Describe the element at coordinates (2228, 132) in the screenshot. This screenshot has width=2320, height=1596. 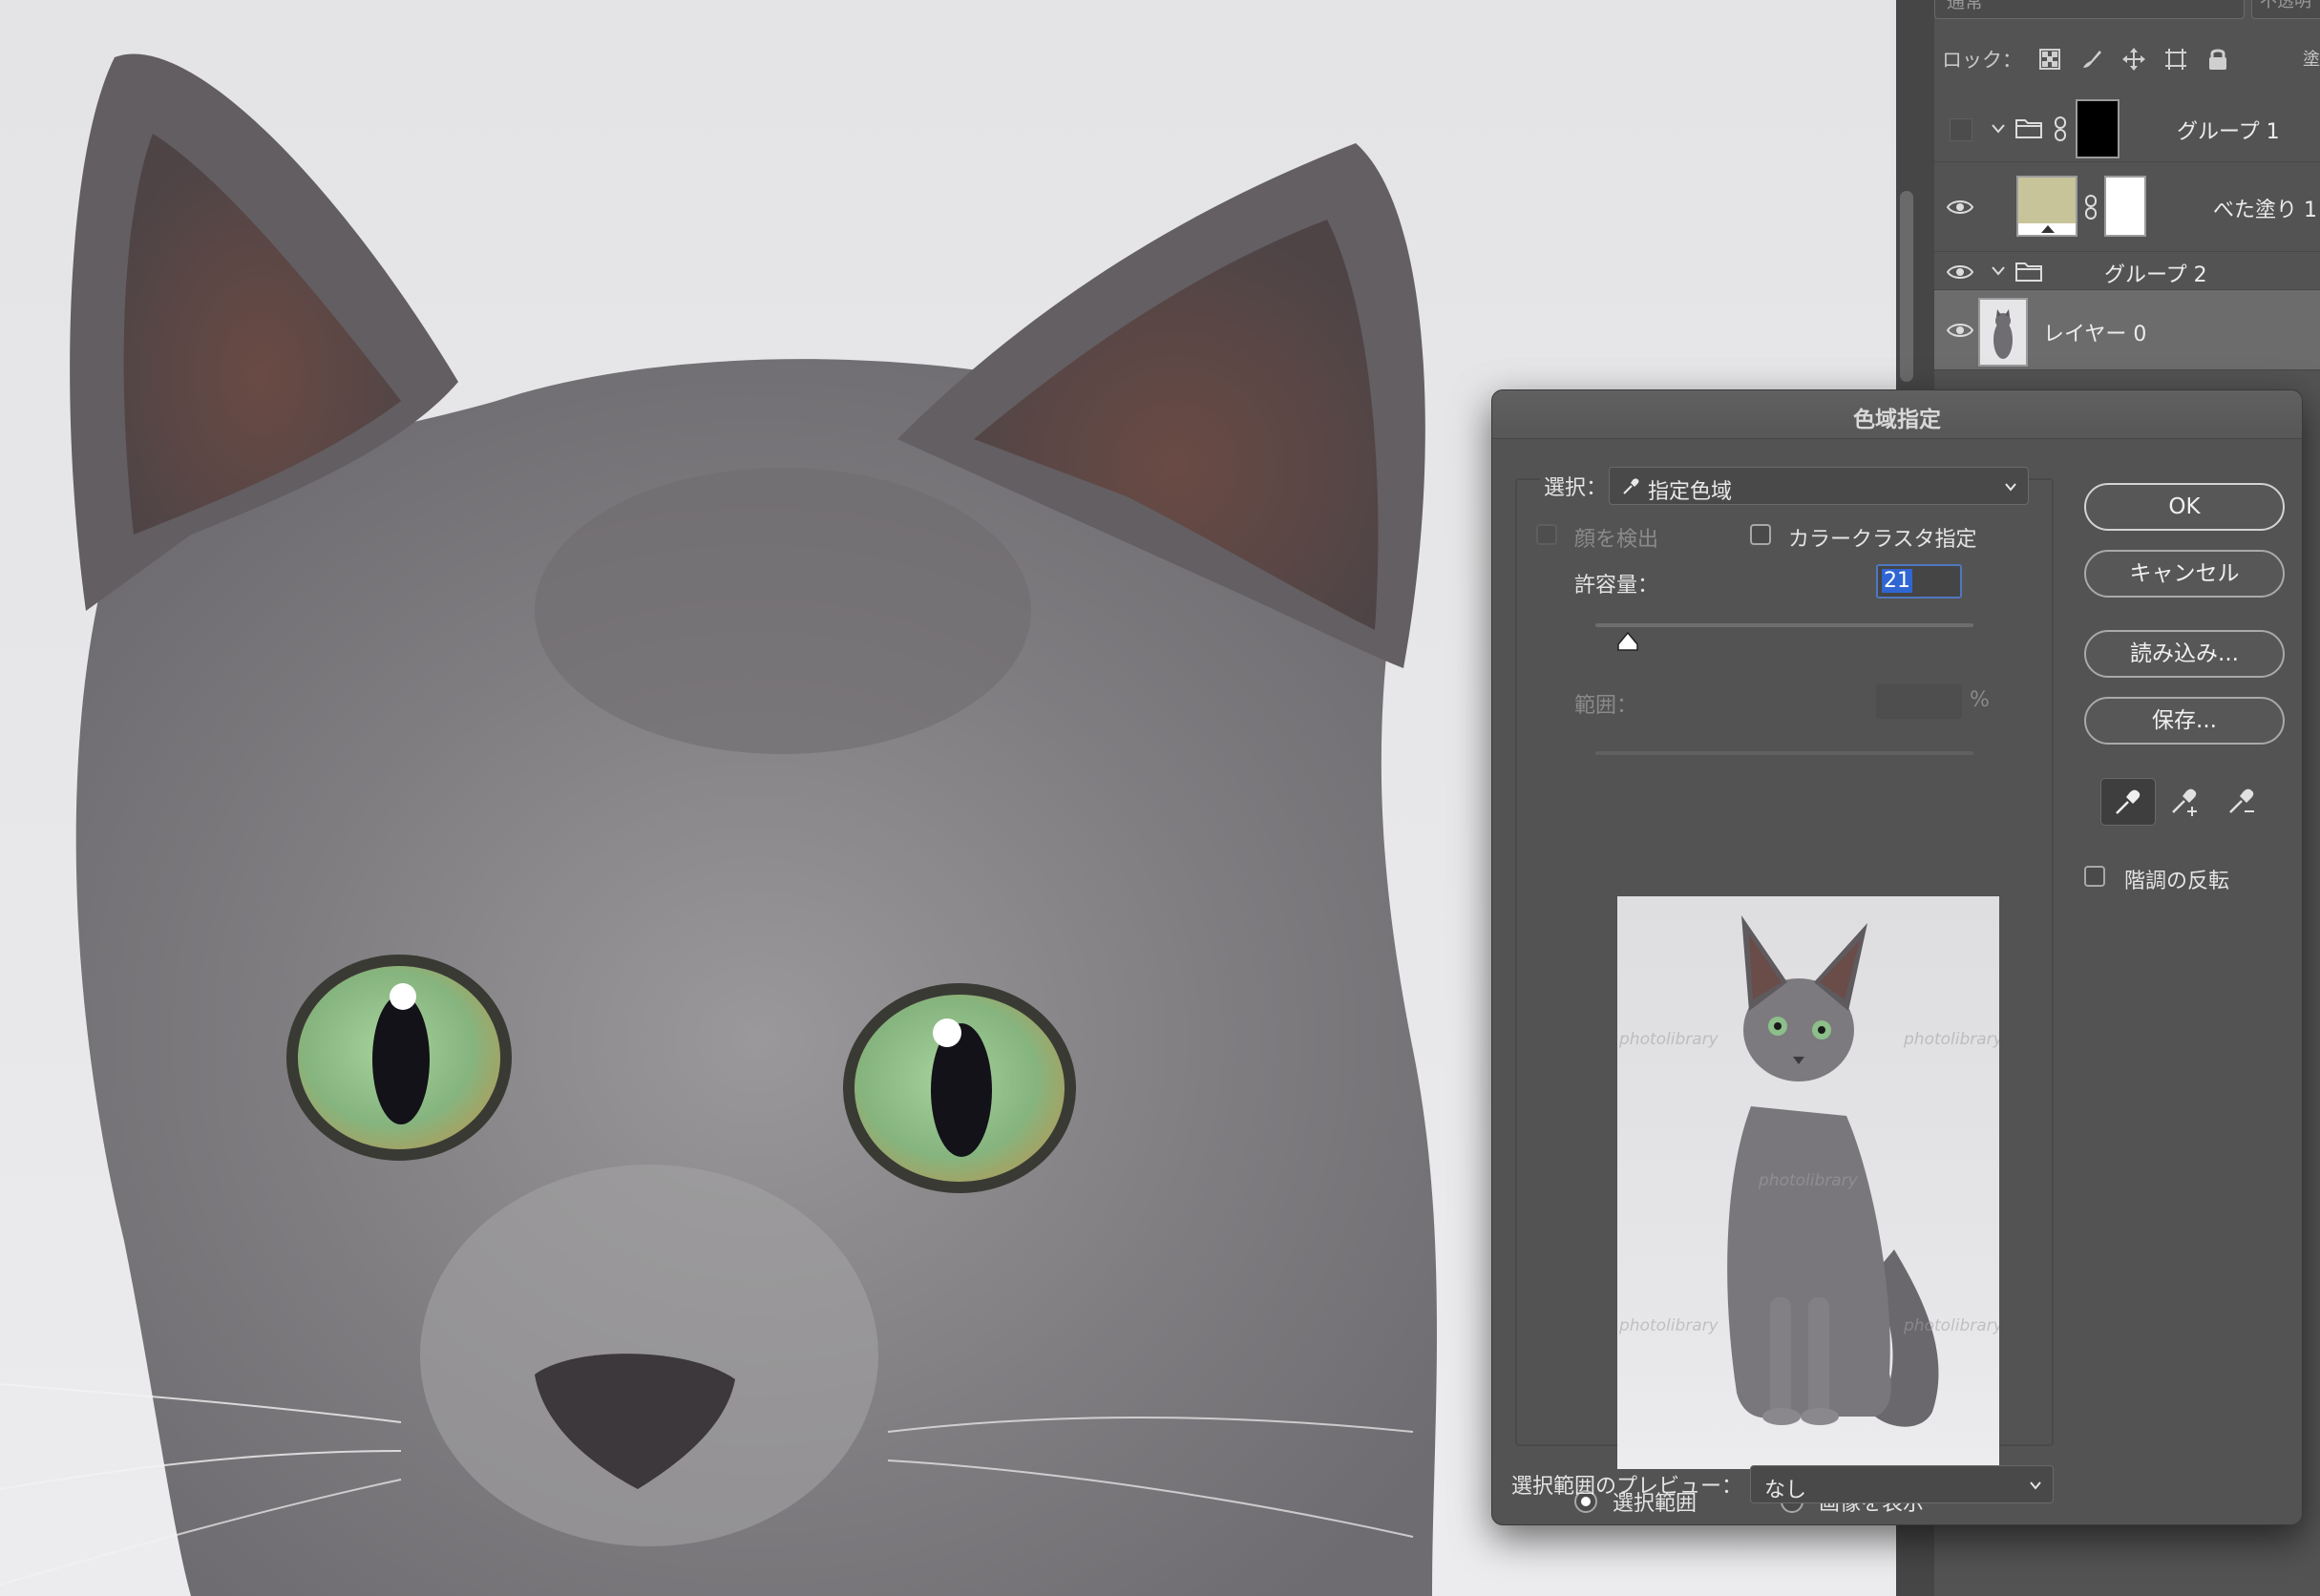
I see `layer-name: グループ 1` at that location.